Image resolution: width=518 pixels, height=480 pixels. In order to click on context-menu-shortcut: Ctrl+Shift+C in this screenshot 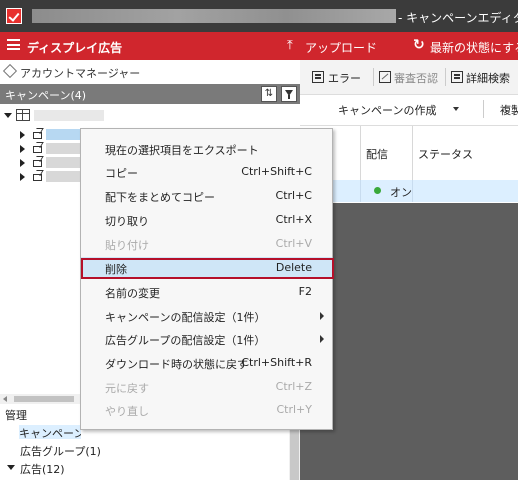, I will do `click(276, 171)`.